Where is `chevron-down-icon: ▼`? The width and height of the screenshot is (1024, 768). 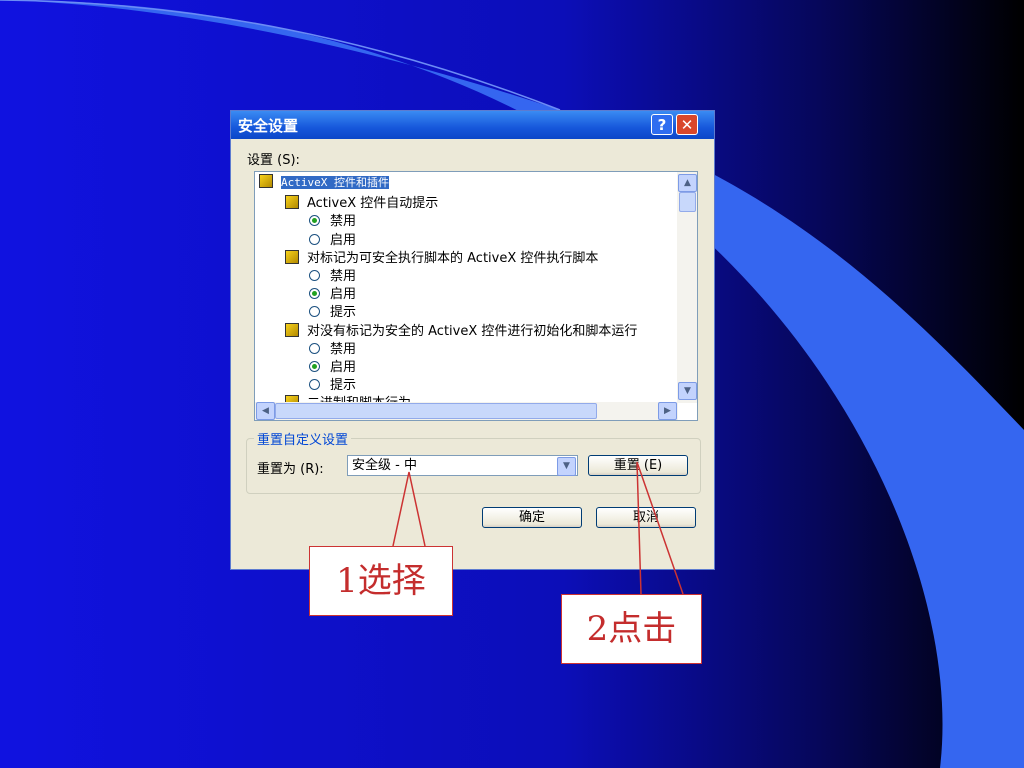 chevron-down-icon: ▼ is located at coordinates (566, 466).